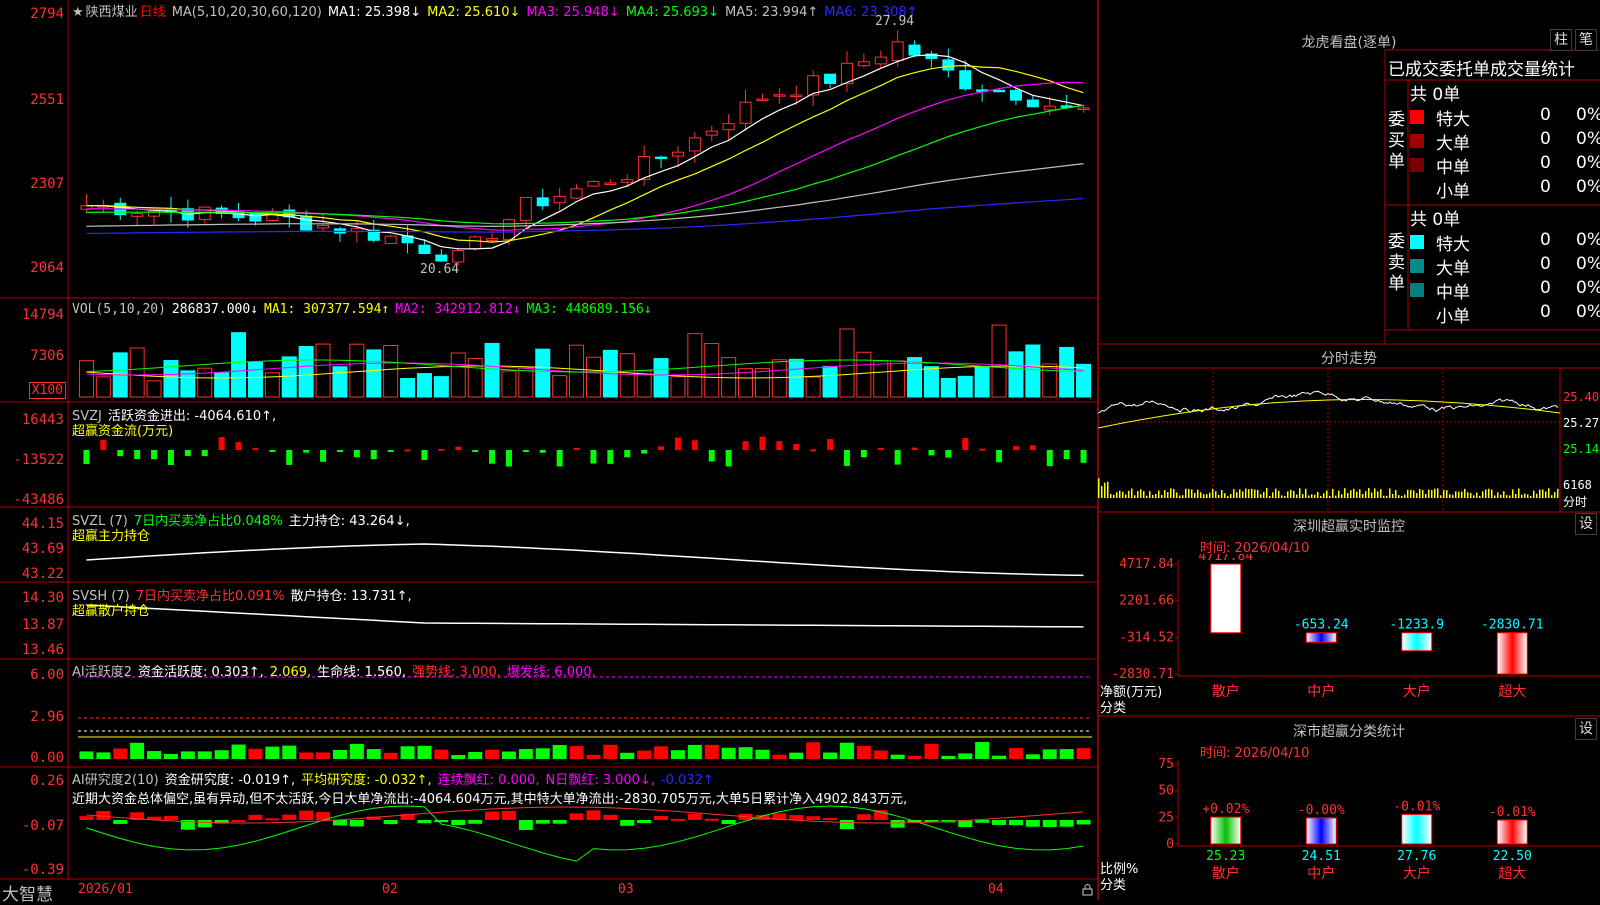 The height and width of the screenshot is (905, 1600). What do you see at coordinates (361, 672) in the screenshot?
I see `ai1-c: 生命线: 1.560,` at bounding box center [361, 672].